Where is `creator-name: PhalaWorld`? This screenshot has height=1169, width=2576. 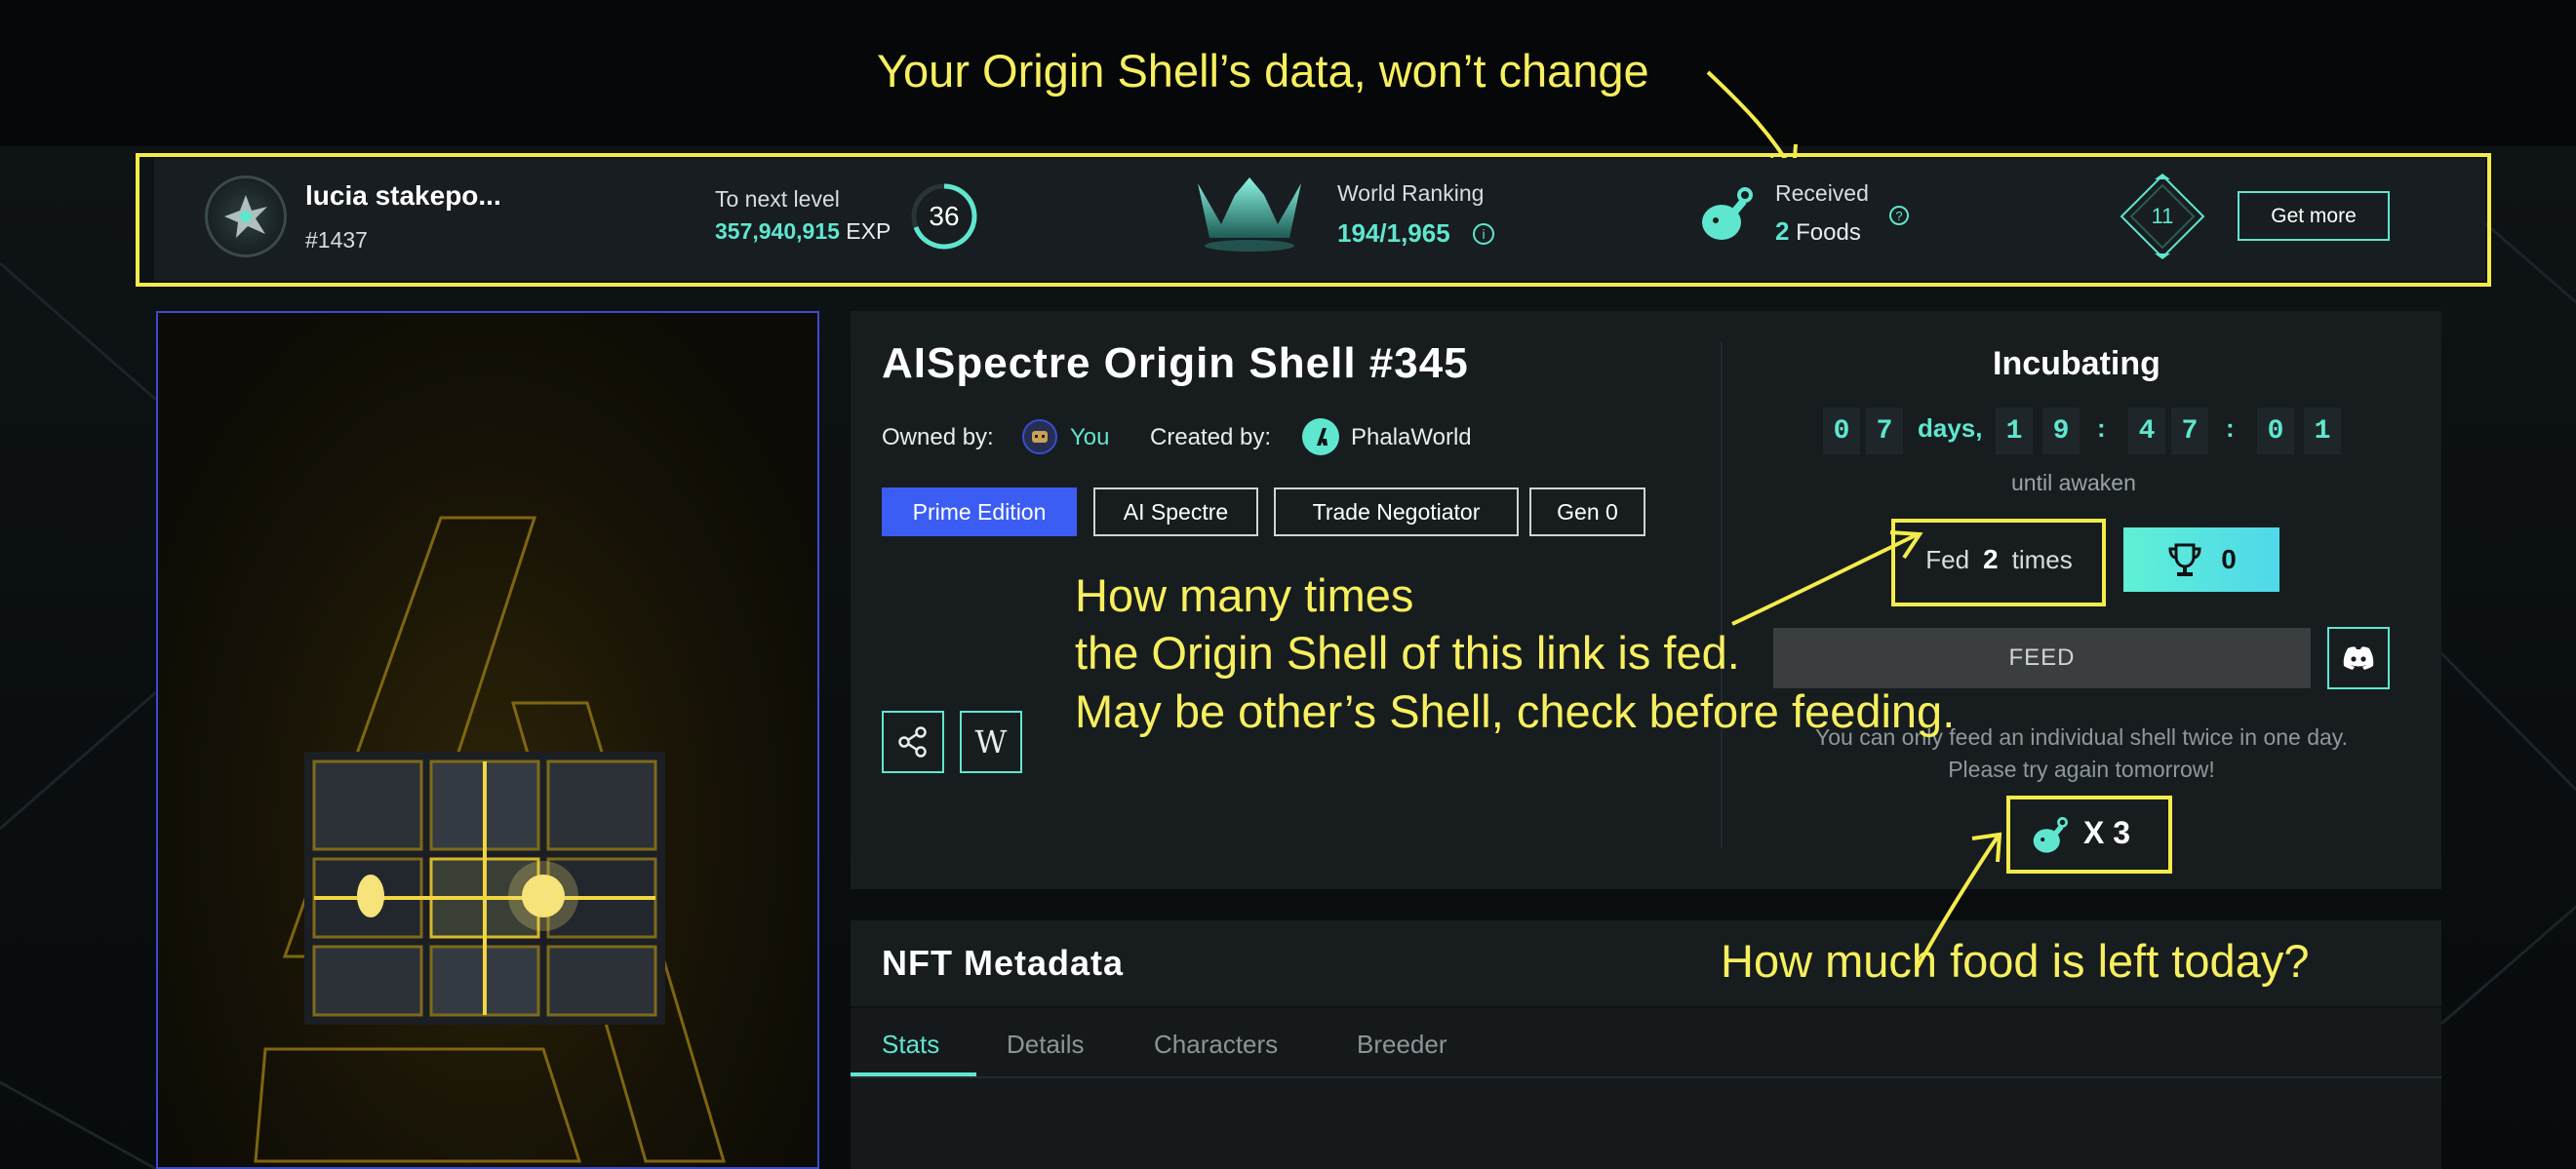 creator-name: PhalaWorld is located at coordinates (1411, 437).